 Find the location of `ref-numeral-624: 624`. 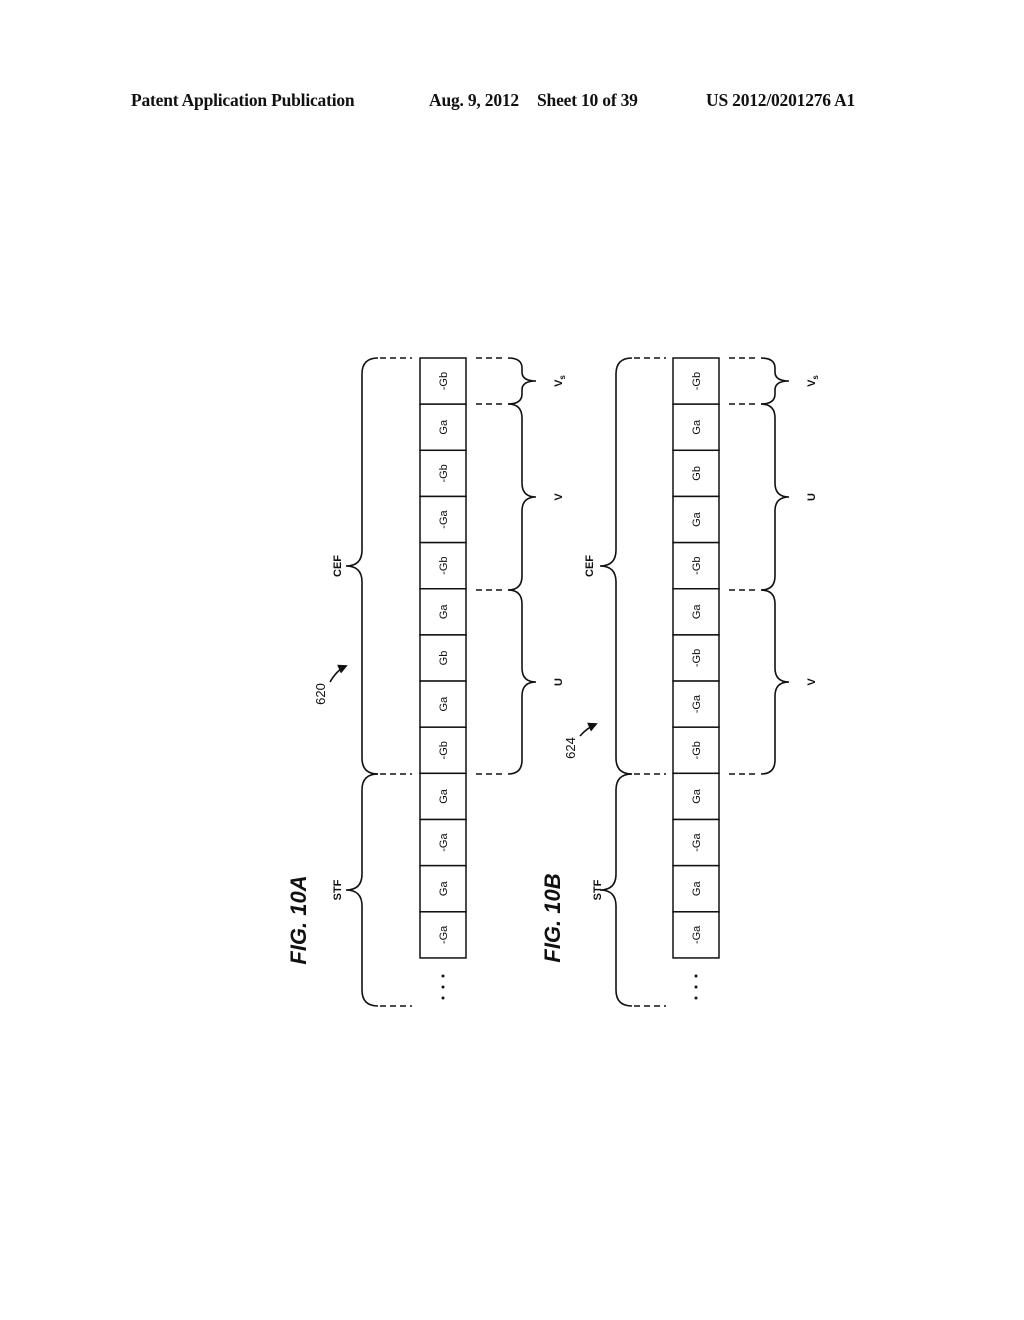

ref-numeral-624: 624 is located at coordinates (570, 748).